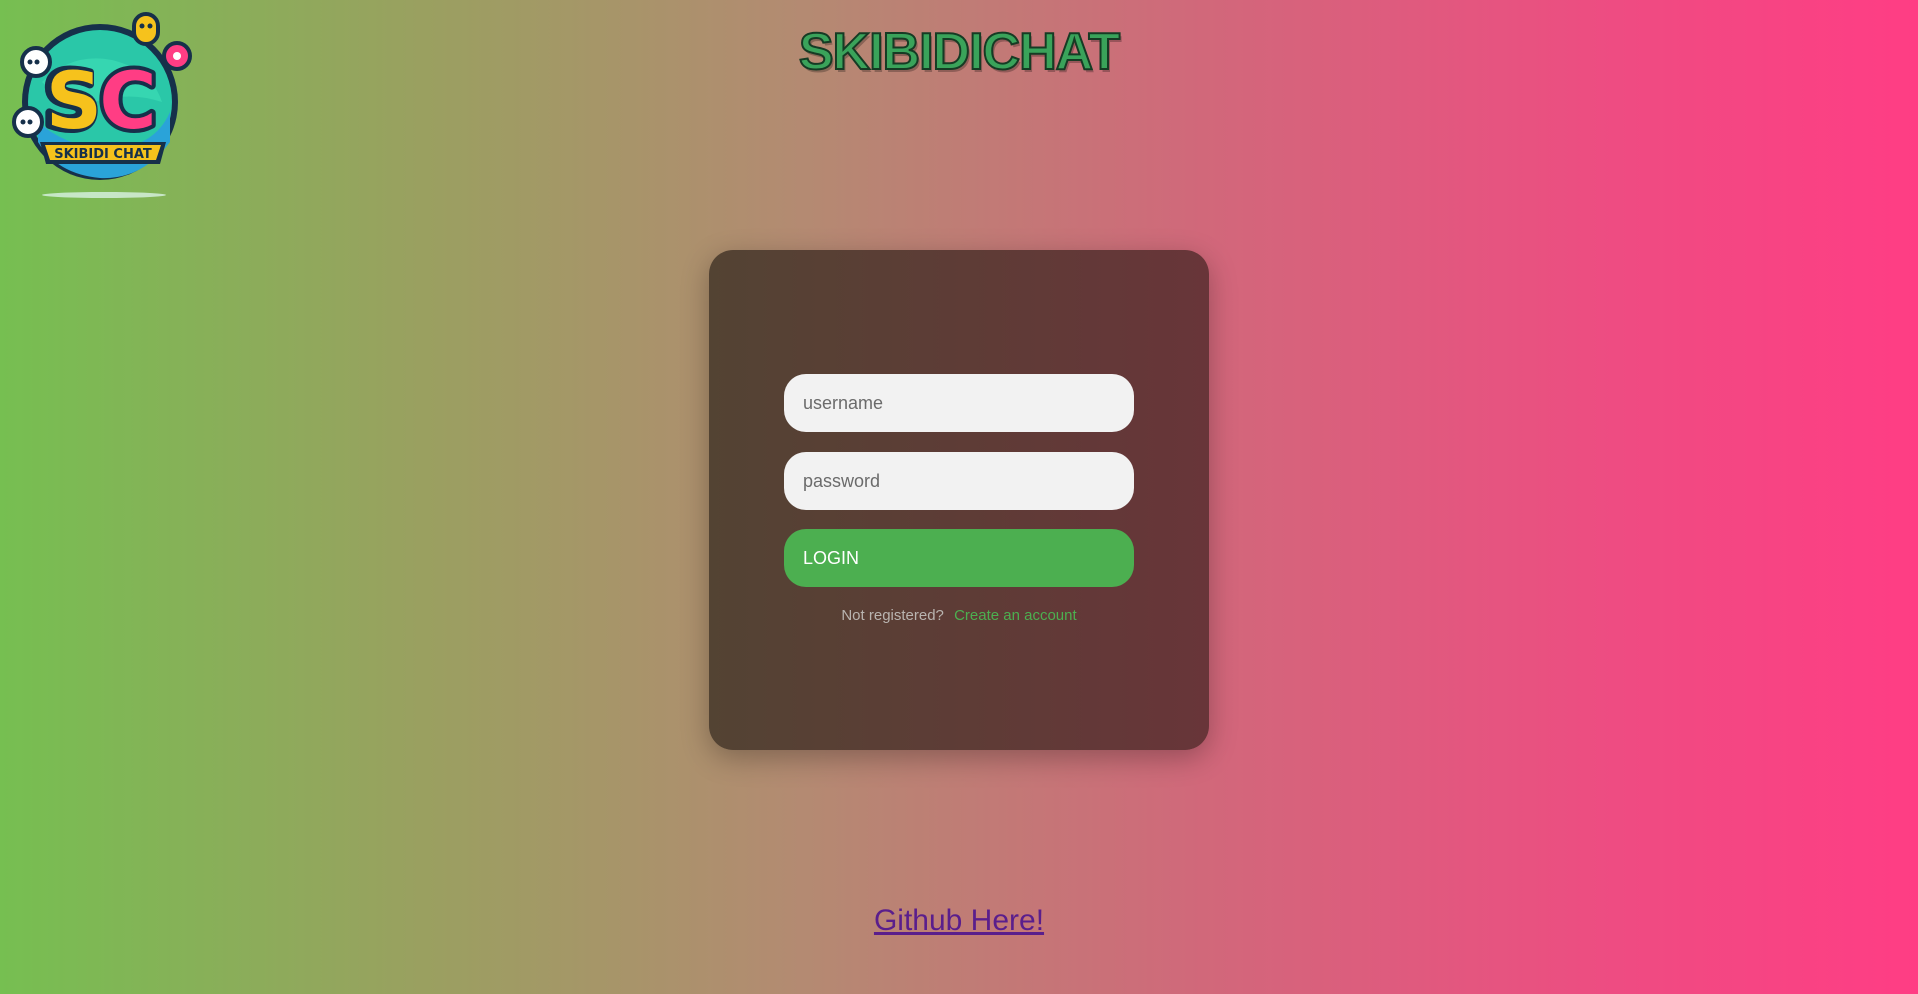  I want to click on create-account-link: Create an account, so click(1015, 615).